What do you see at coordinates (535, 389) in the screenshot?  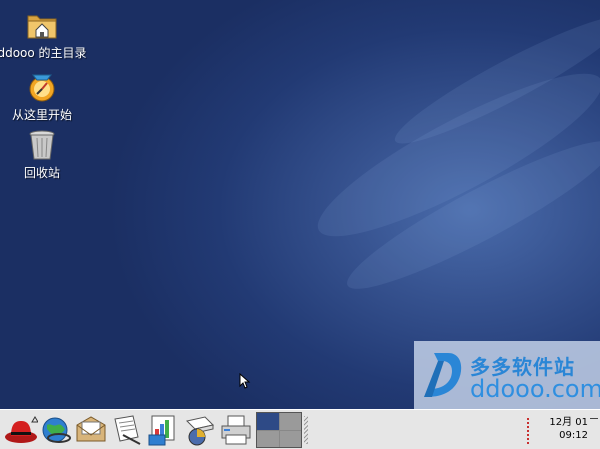 I see `watermark-url: ddooo.com` at bounding box center [535, 389].